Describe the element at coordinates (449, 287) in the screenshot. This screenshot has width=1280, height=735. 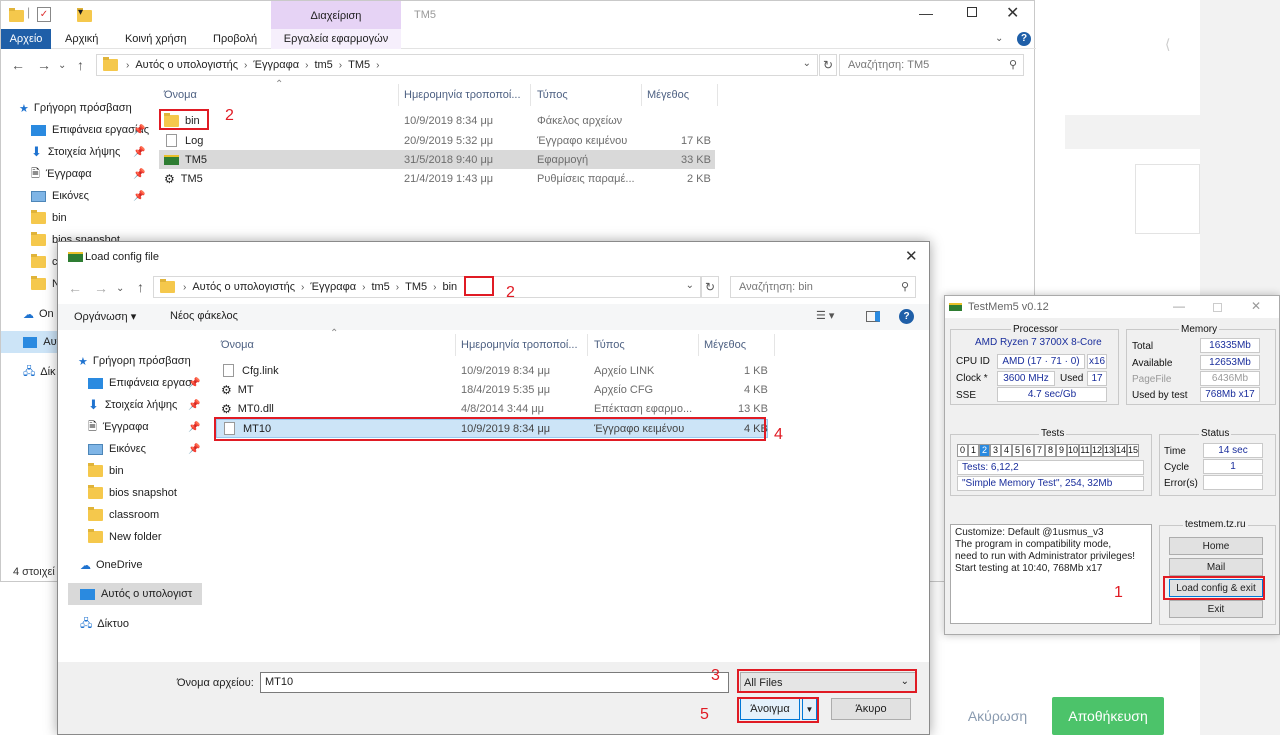
I see `breadcrumb-item-current: bin` at that location.